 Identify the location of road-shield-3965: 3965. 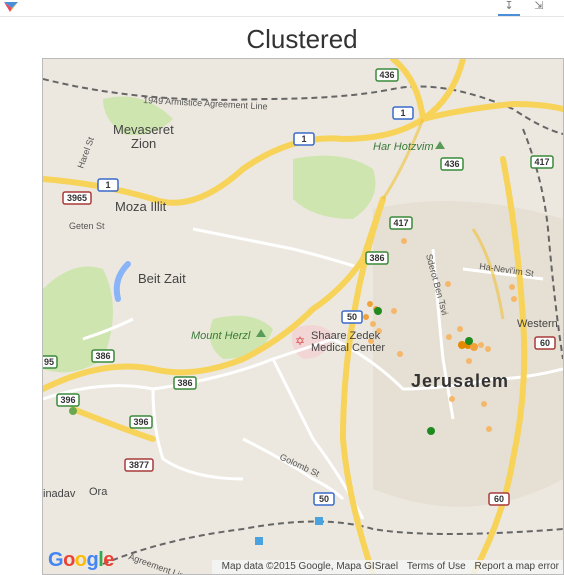
(77, 198).